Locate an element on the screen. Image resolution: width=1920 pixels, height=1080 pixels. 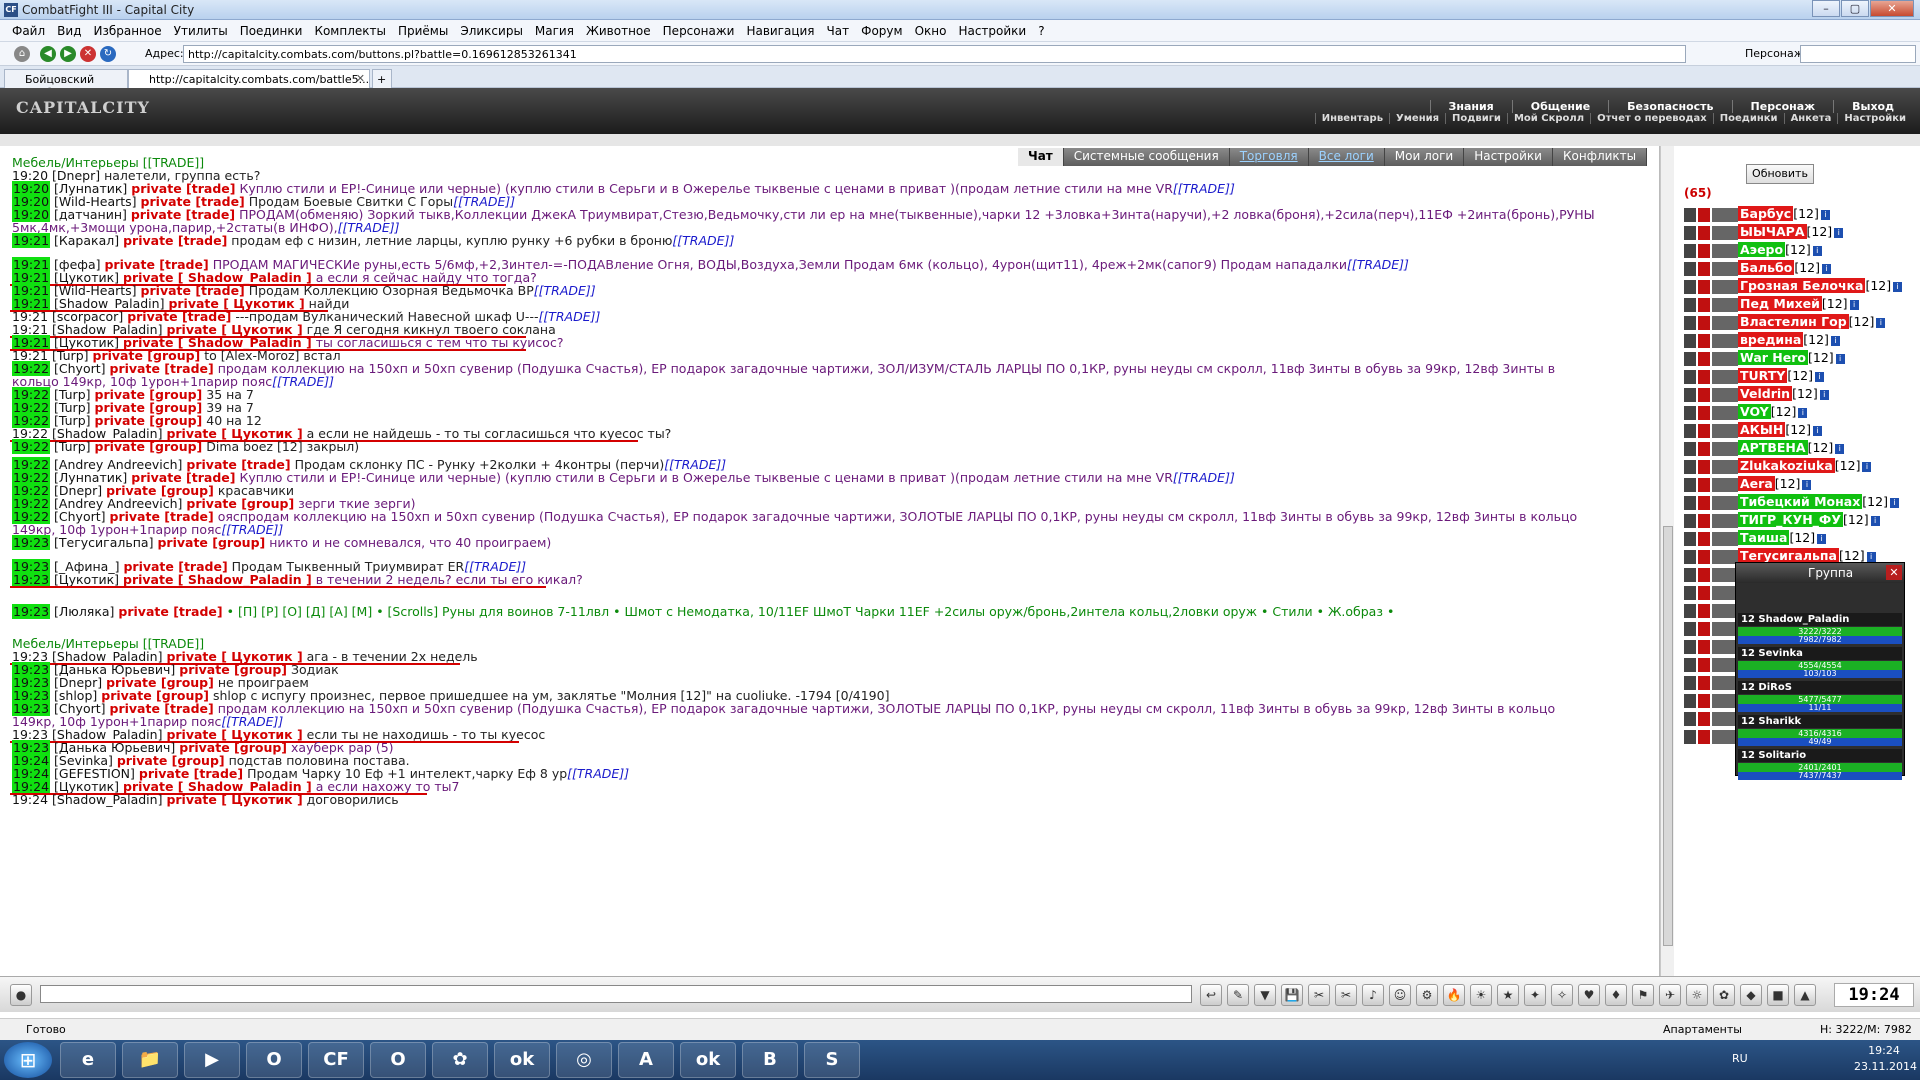
toolbar-icon: ↩ is located at coordinates (1211, 995).